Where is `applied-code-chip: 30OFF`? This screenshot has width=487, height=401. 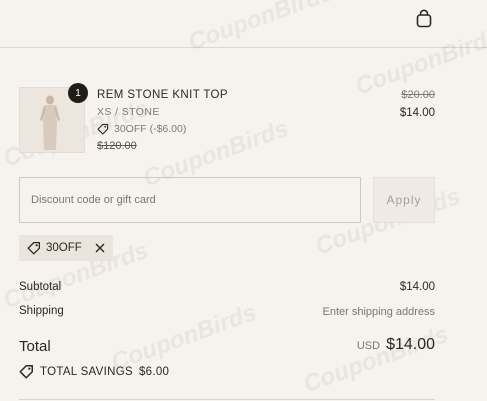
applied-code-chip: 30OFF is located at coordinates (66, 248).